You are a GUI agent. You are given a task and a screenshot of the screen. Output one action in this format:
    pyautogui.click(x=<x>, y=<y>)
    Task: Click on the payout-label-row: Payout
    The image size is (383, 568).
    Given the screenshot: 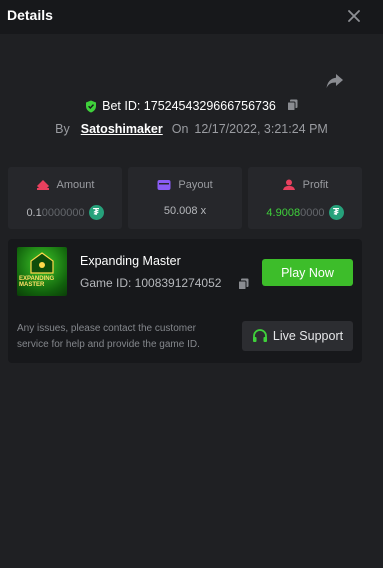 What is the action you would take?
    pyautogui.click(x=185, y=185)
    